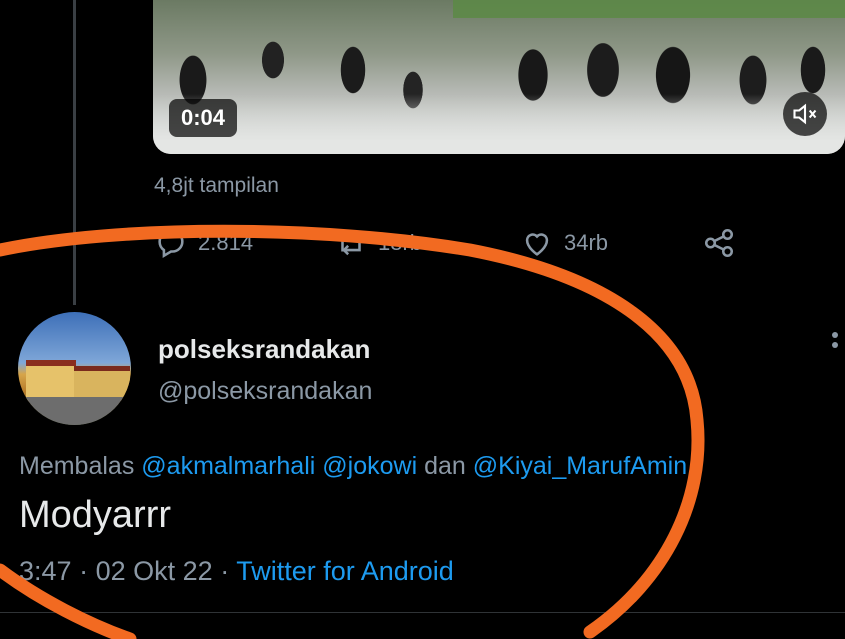 The image size is (845, 639). Describe the element at coordinates (171, 244) in the screenshot. I see `reply-icon` at that location.